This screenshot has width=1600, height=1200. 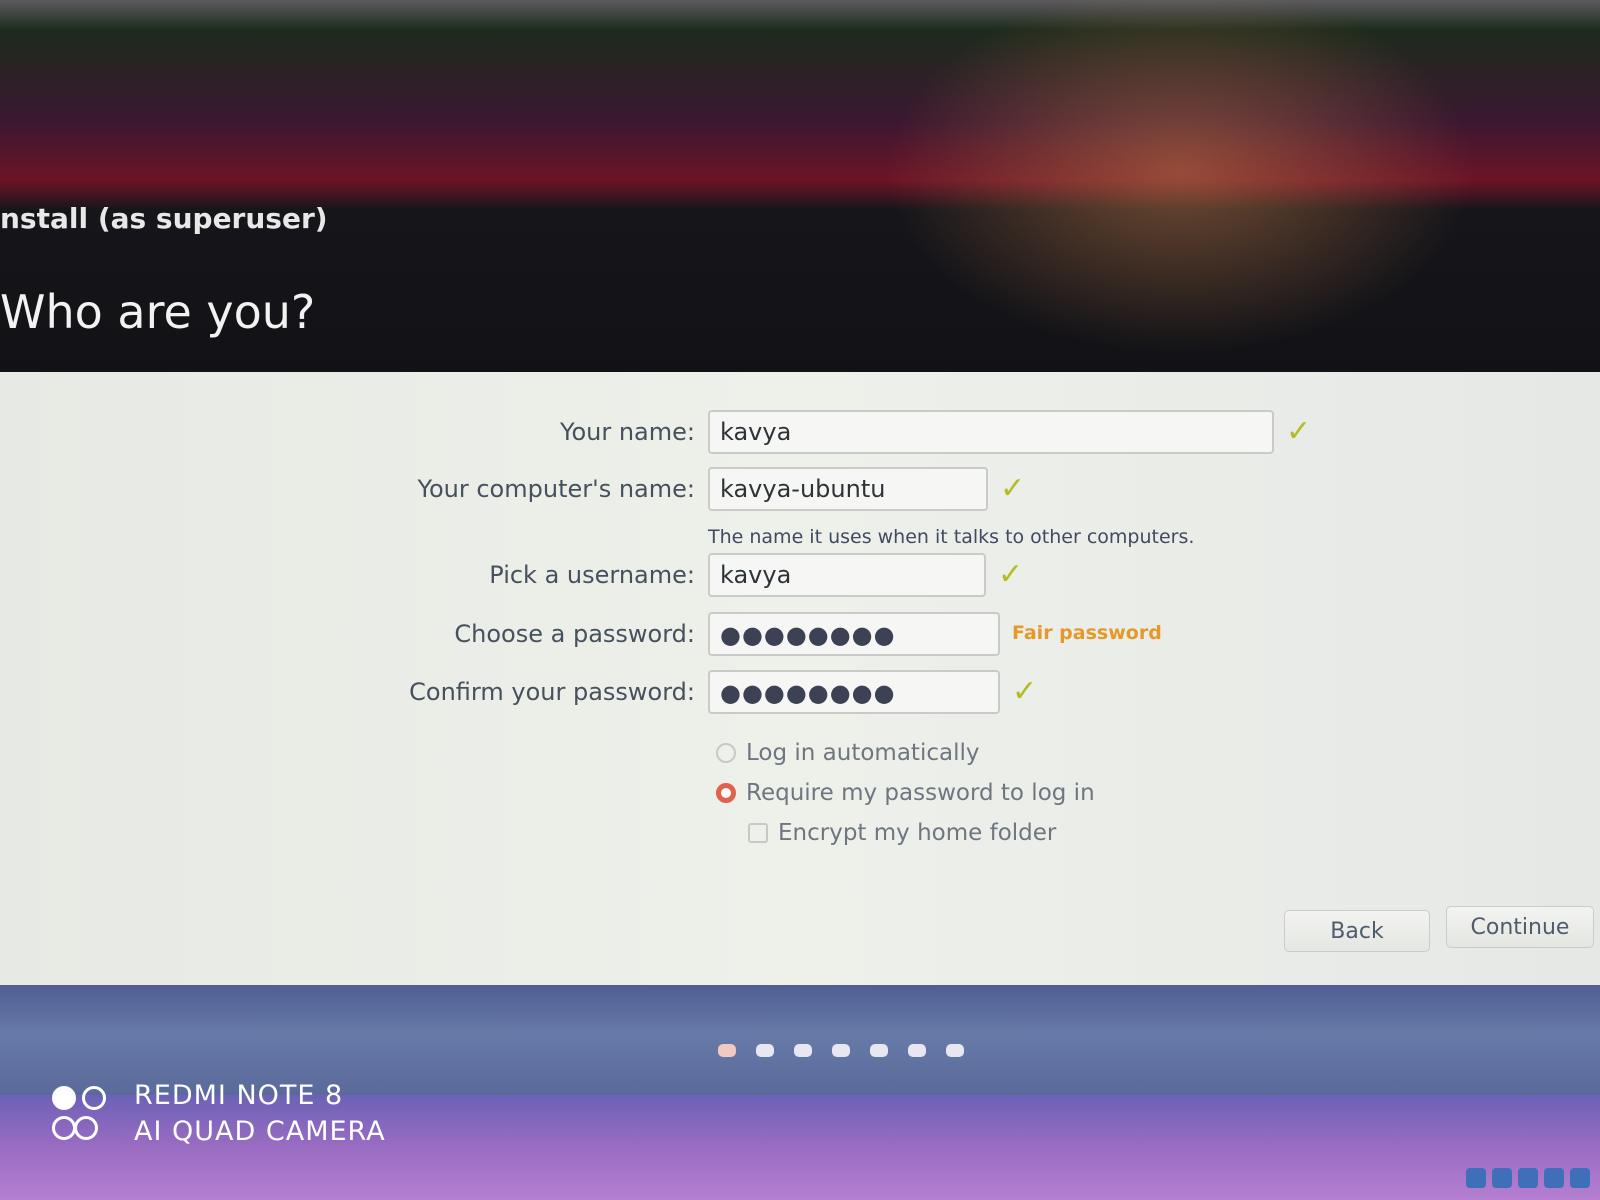 I want to click on password-label: Choose a password:, so click(x=574, y=634).